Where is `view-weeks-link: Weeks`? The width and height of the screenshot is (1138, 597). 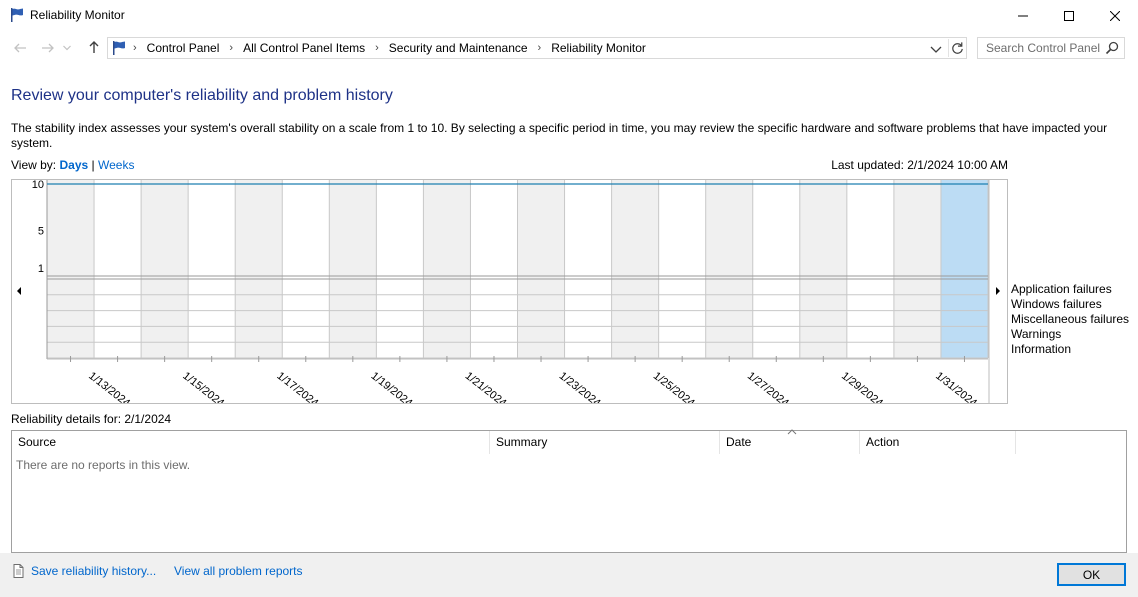 view-weeks-link: Weeks is located at coordinates (116, 165).